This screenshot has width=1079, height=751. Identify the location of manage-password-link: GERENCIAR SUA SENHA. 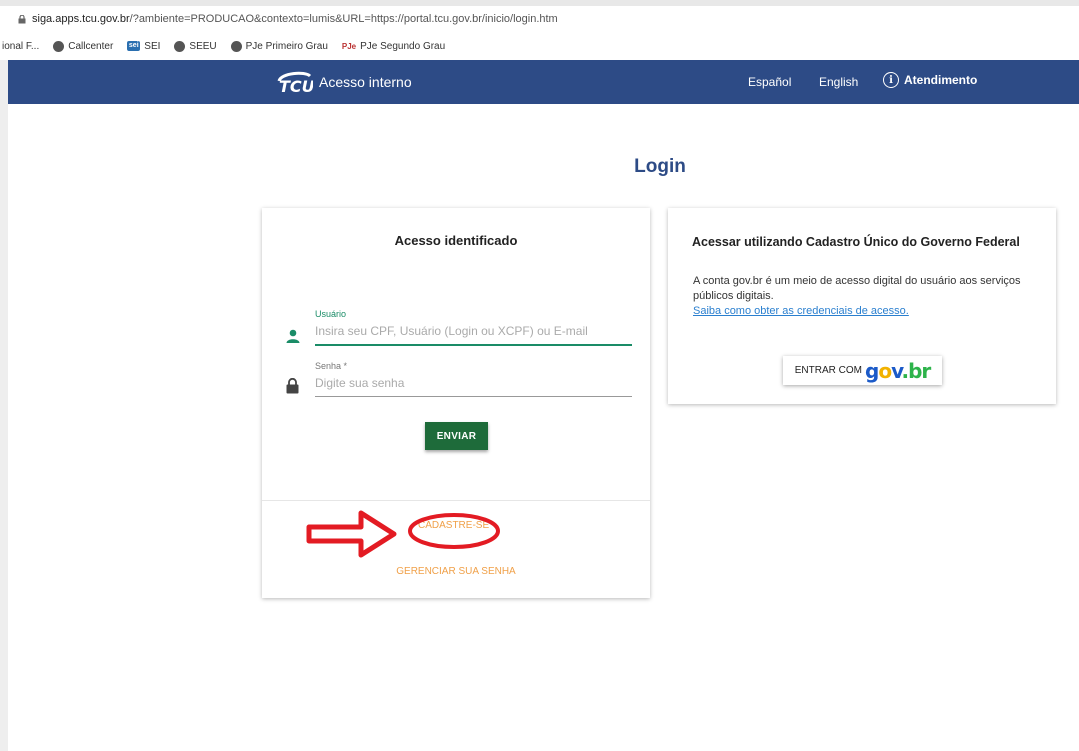
(456, 571).